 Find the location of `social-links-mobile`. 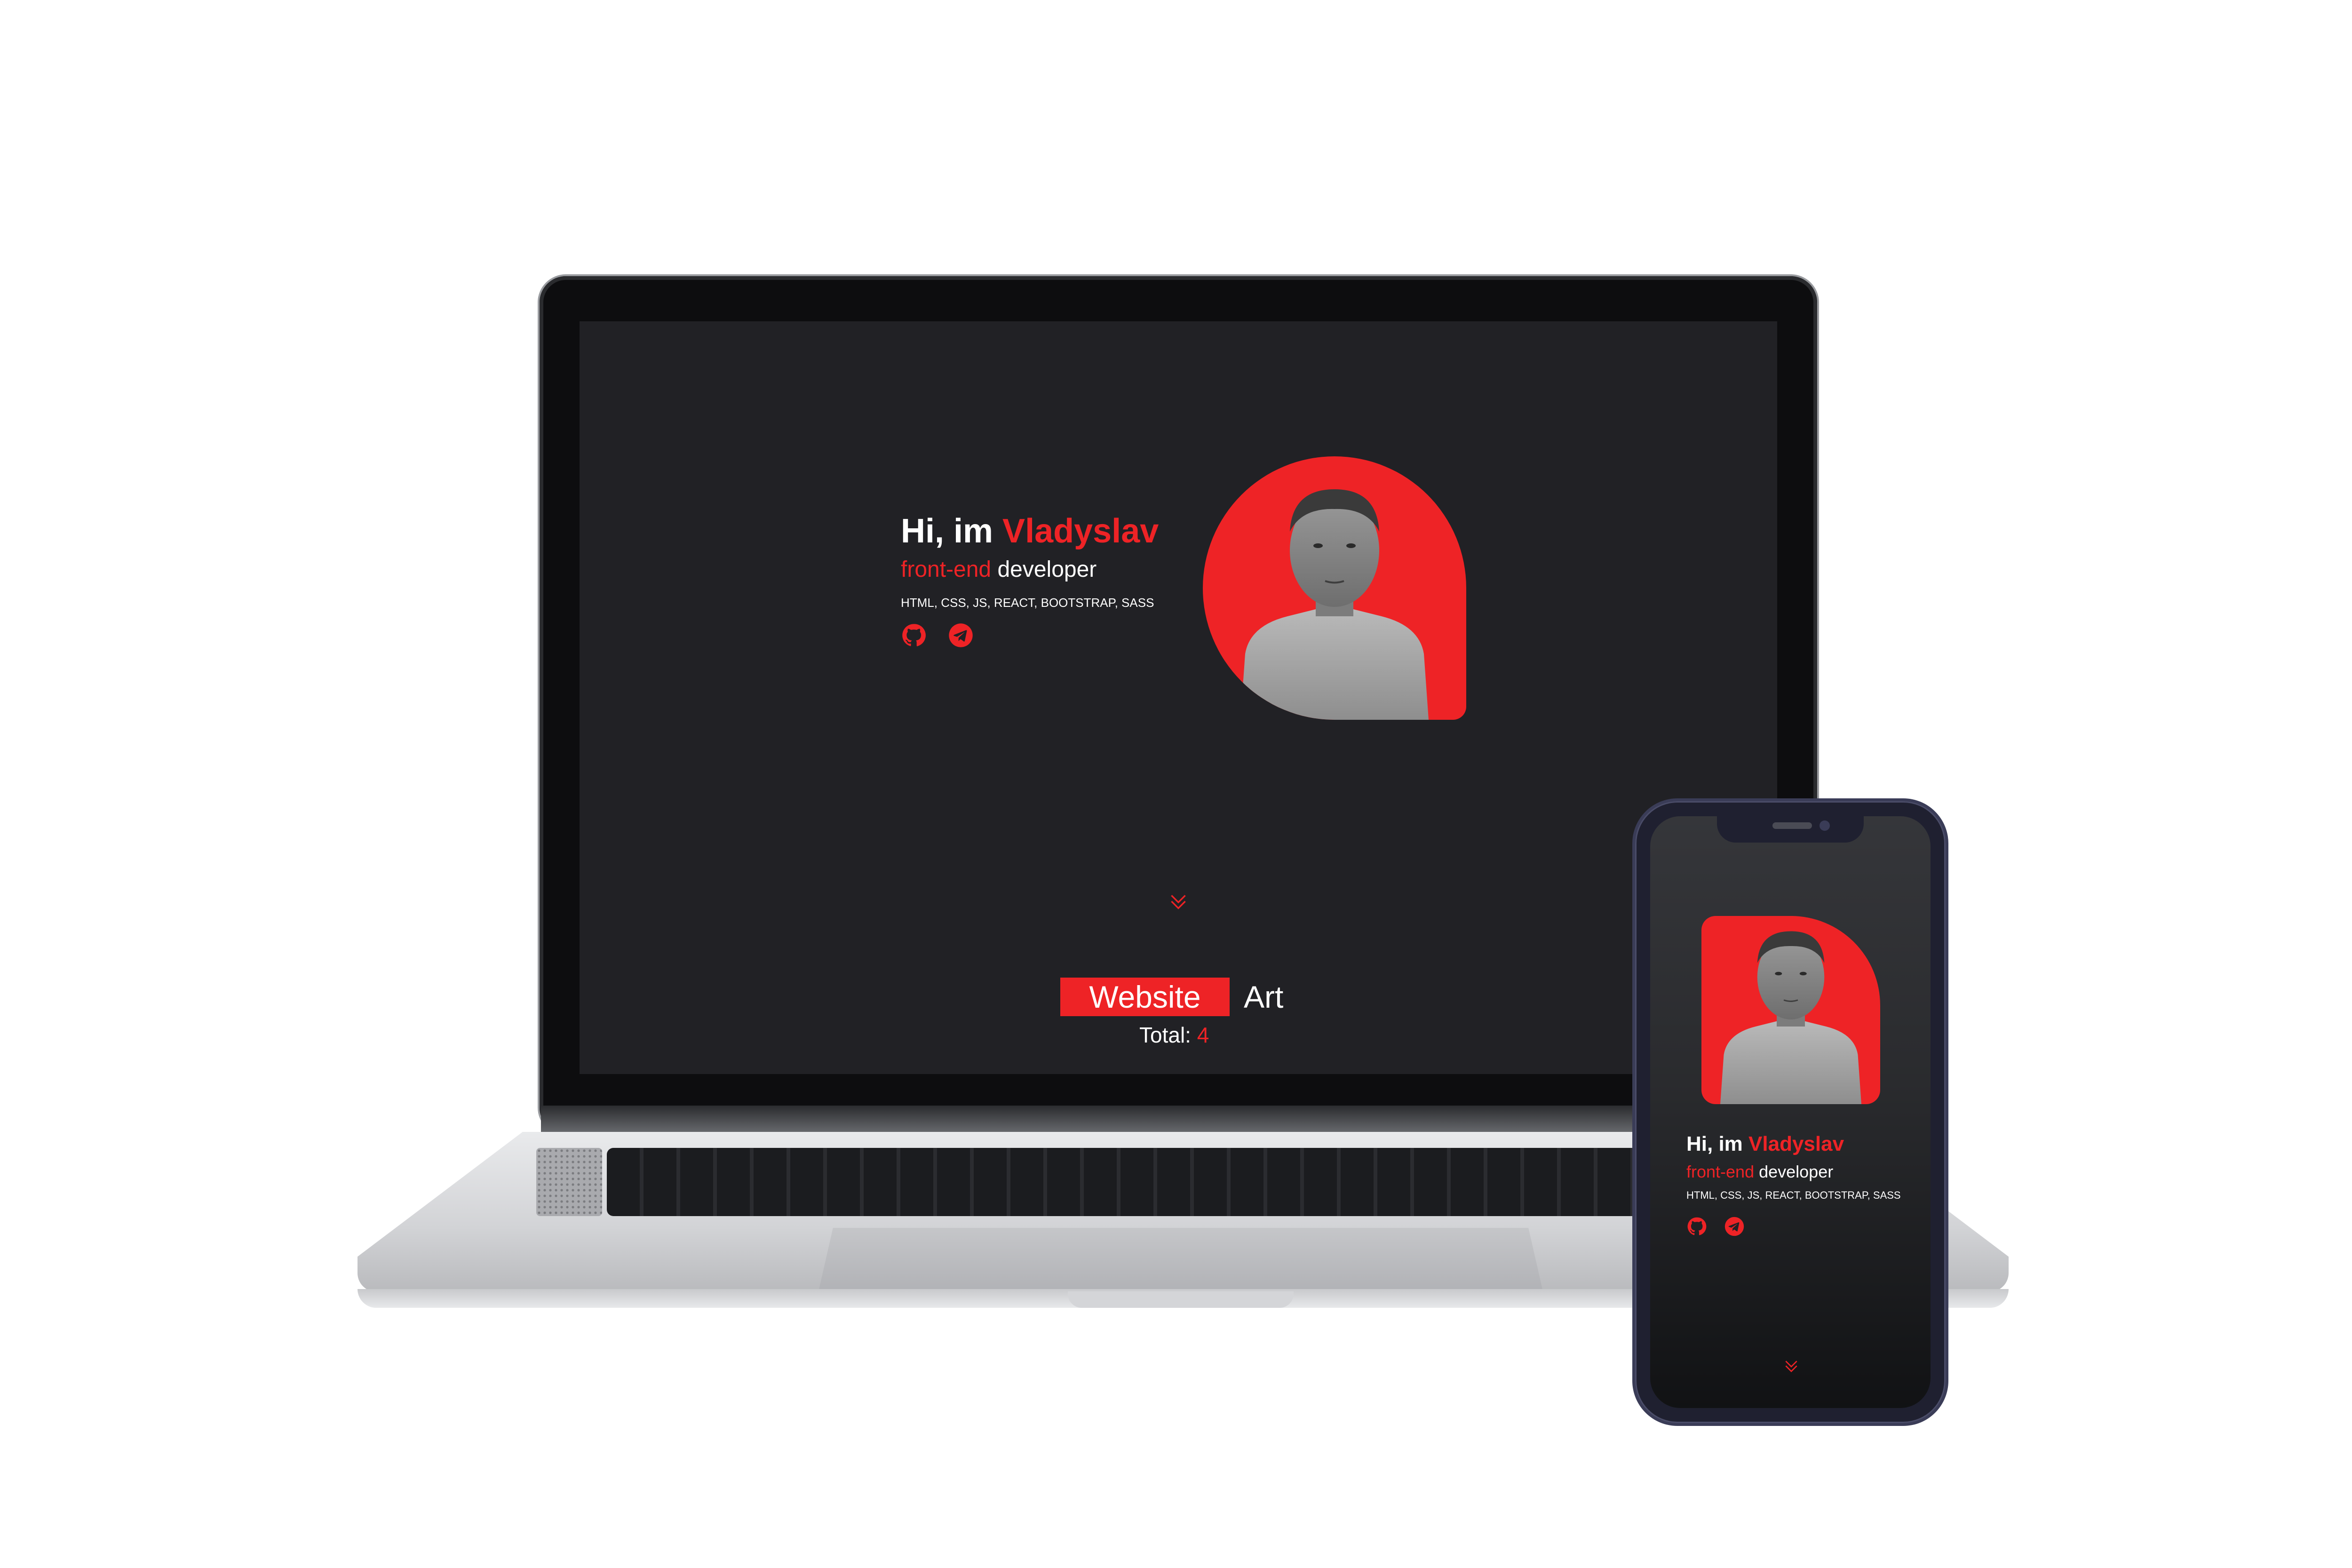

social-links-mobile is located at coordinates (1715, 1226).